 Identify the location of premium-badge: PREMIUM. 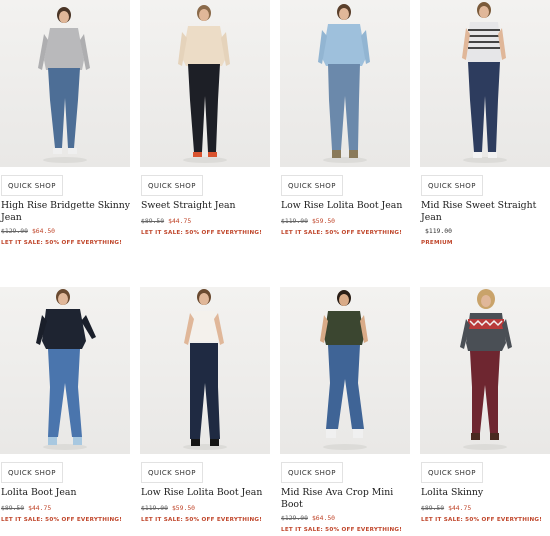
(437, 243).